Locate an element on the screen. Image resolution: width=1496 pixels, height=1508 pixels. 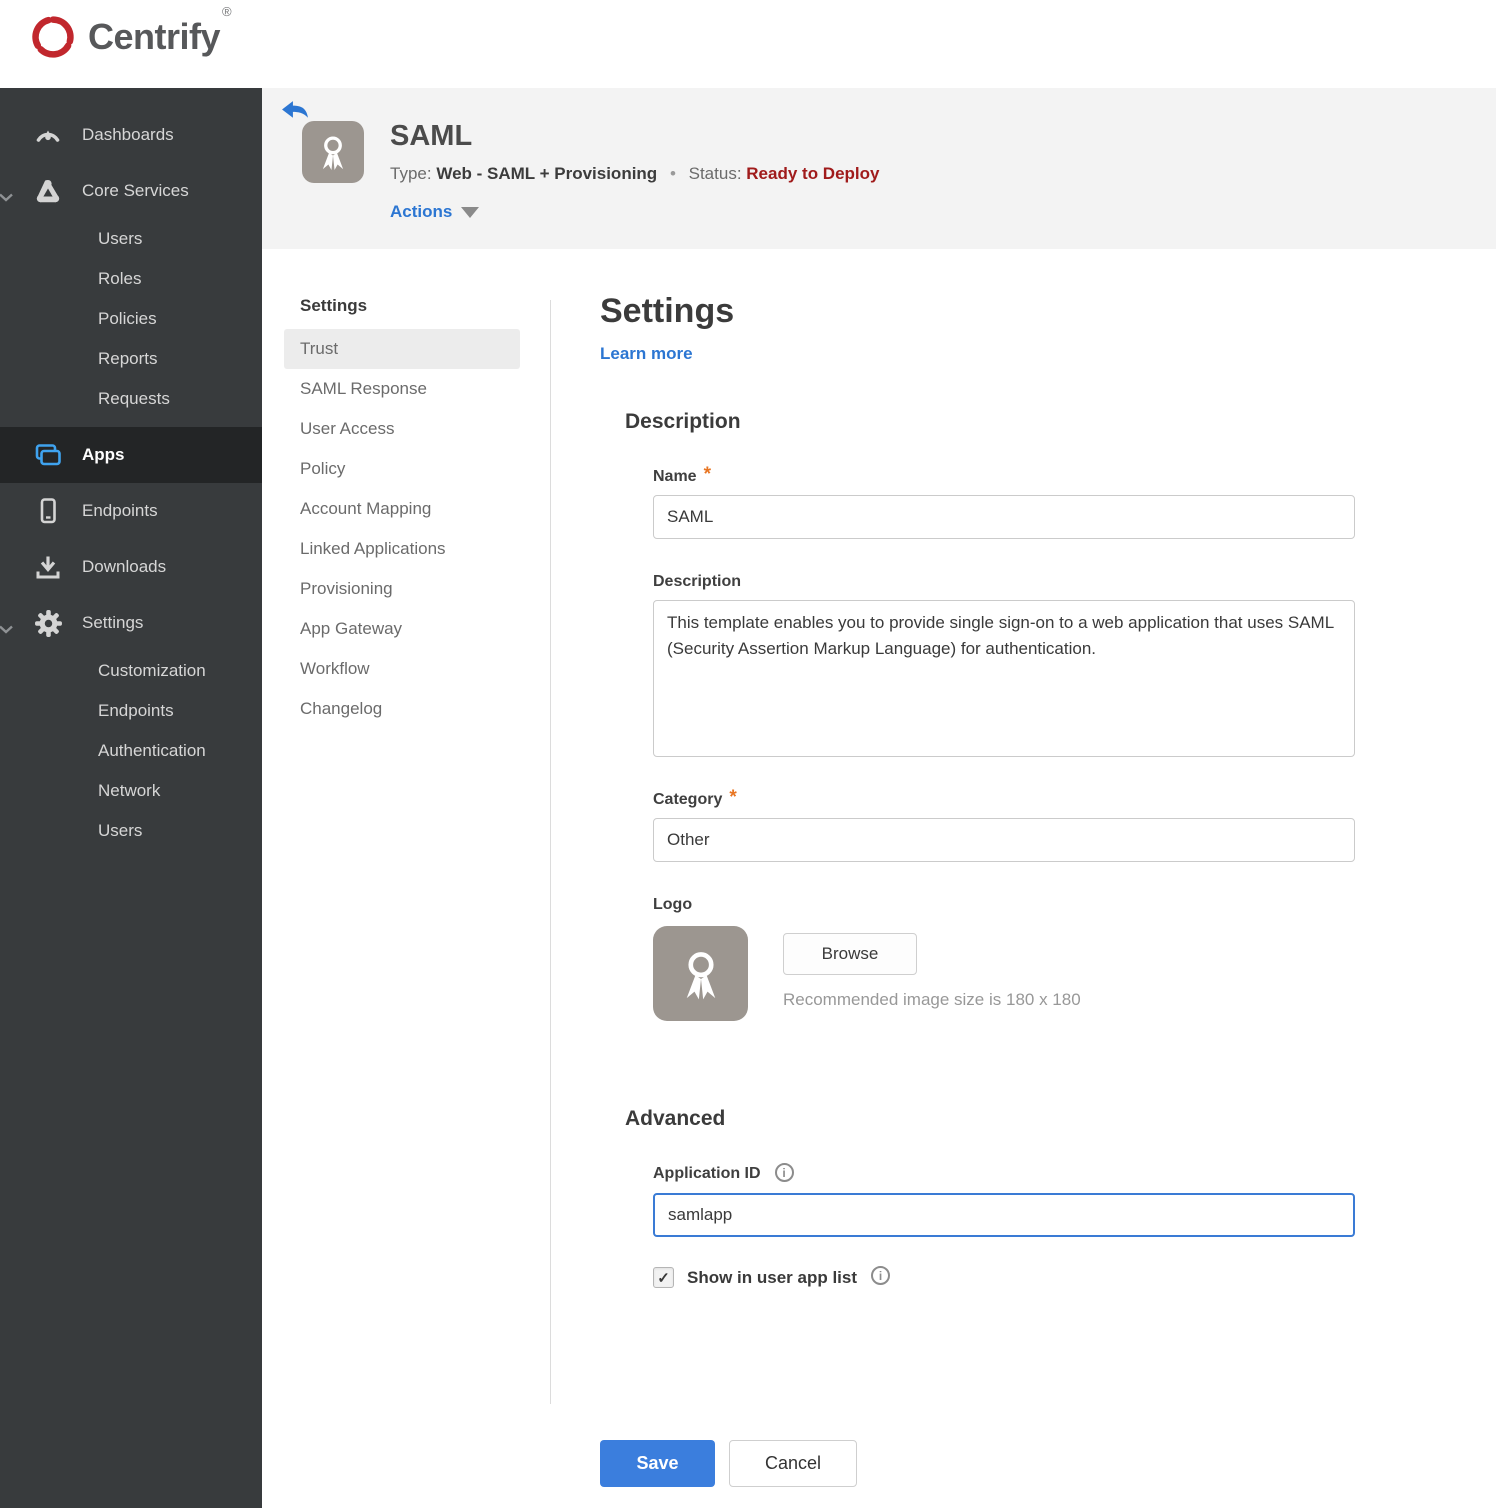
sidebar-item-reports: Reports is located at coordinates (131, 359).